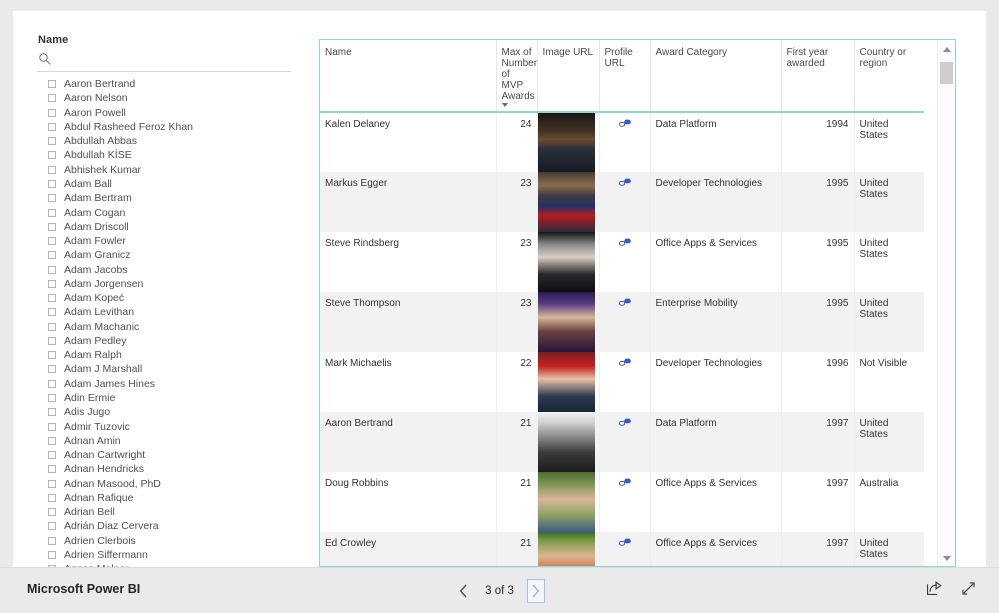 This screenshot has width=999, height=613. What do you see at coordinates (716, 76) in the screenshot?
I see `column-header-award-category: Award Category` at bounding box center [716, 76].